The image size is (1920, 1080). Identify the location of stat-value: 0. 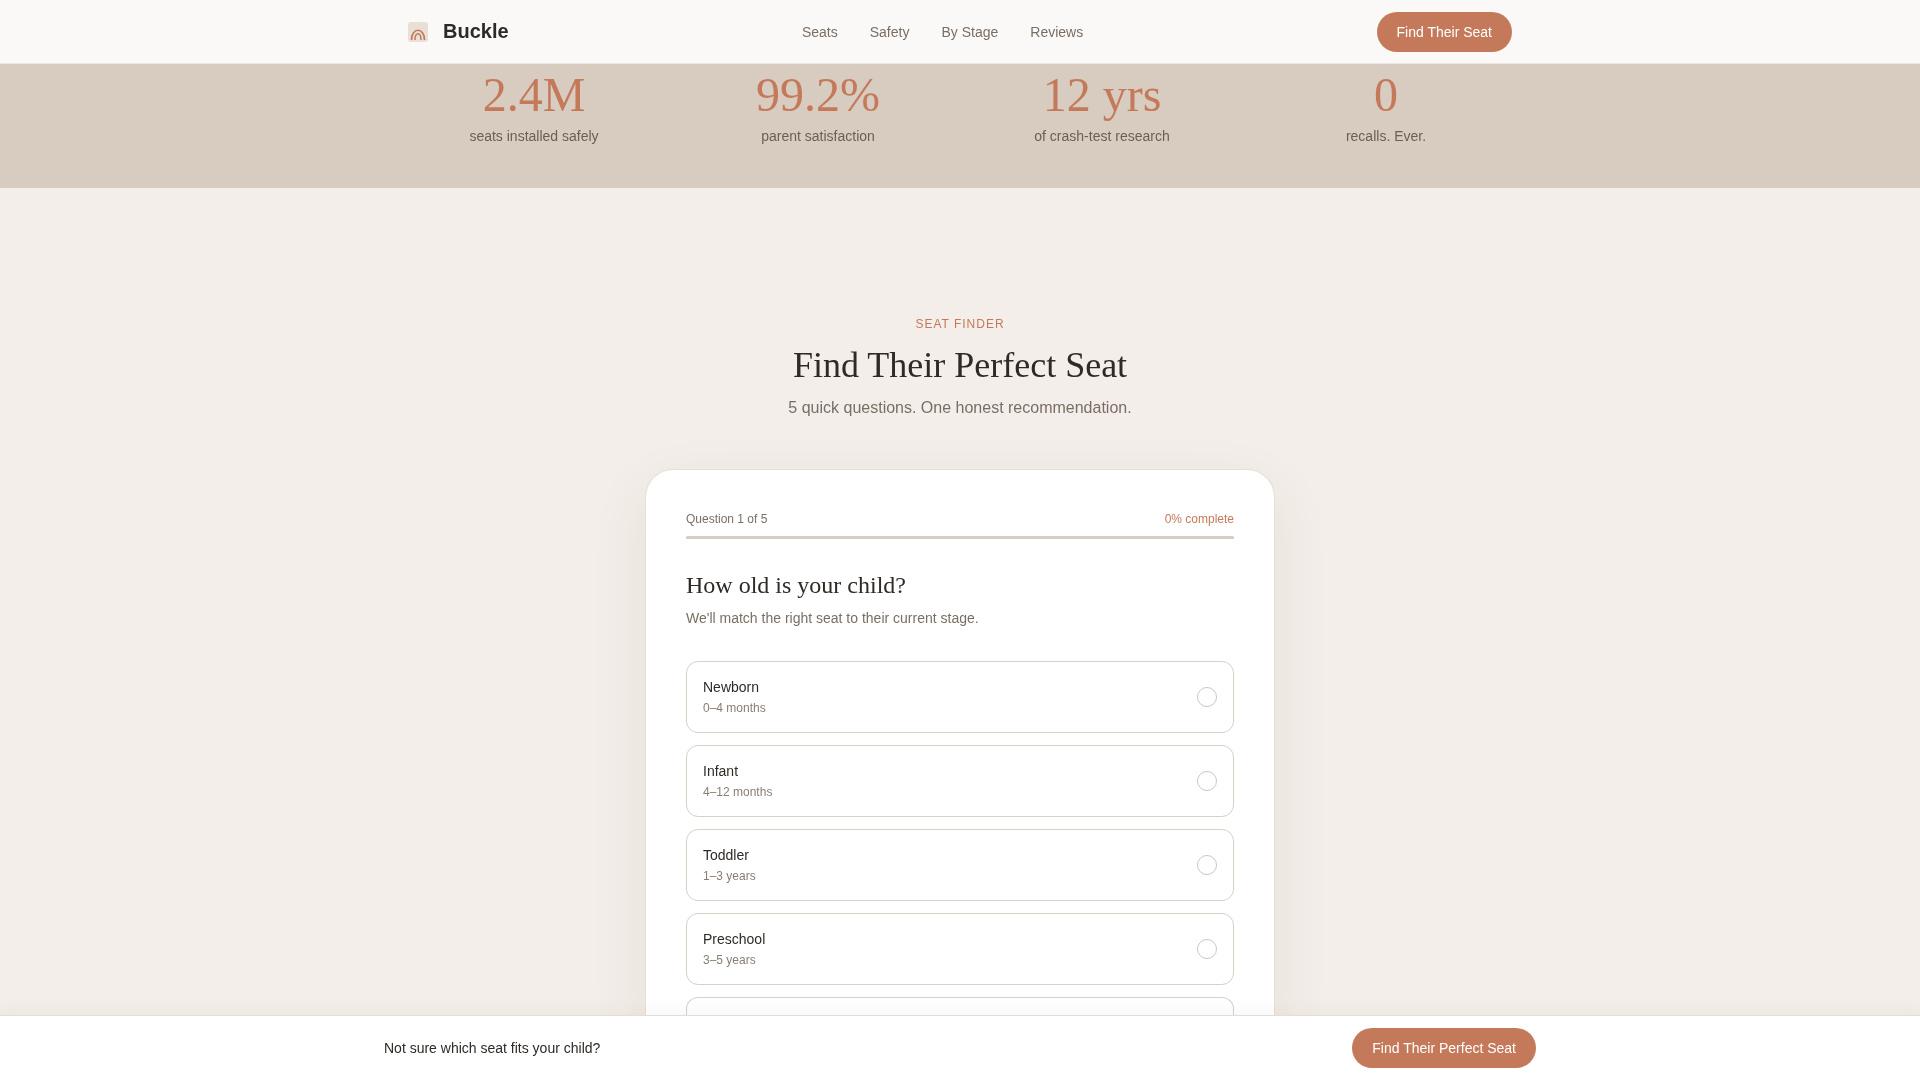
(1386, 95).